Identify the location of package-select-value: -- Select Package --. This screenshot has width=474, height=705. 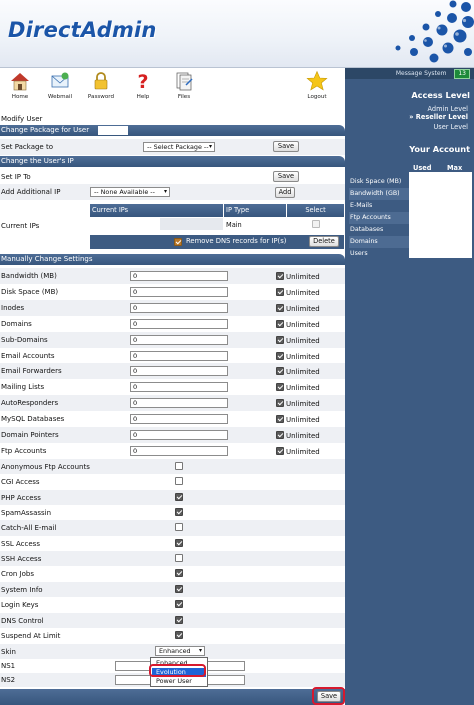
(178, 147).